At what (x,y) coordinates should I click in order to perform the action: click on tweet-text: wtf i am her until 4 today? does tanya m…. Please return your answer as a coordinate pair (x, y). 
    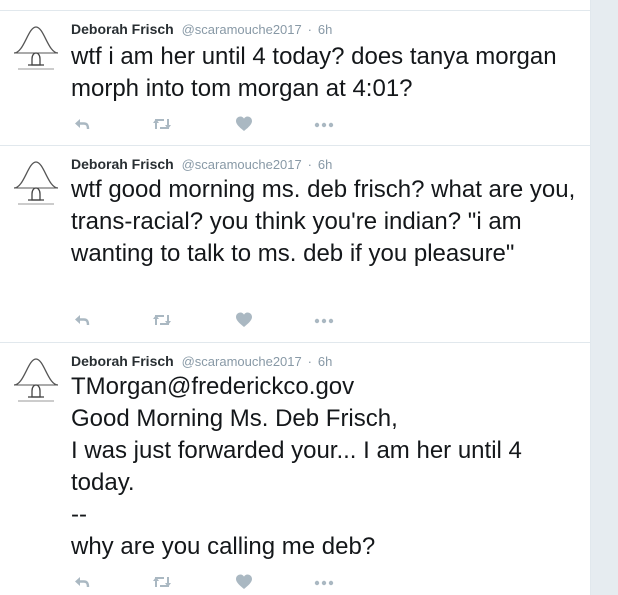
    Looking at the image, I should click on (314, 72).